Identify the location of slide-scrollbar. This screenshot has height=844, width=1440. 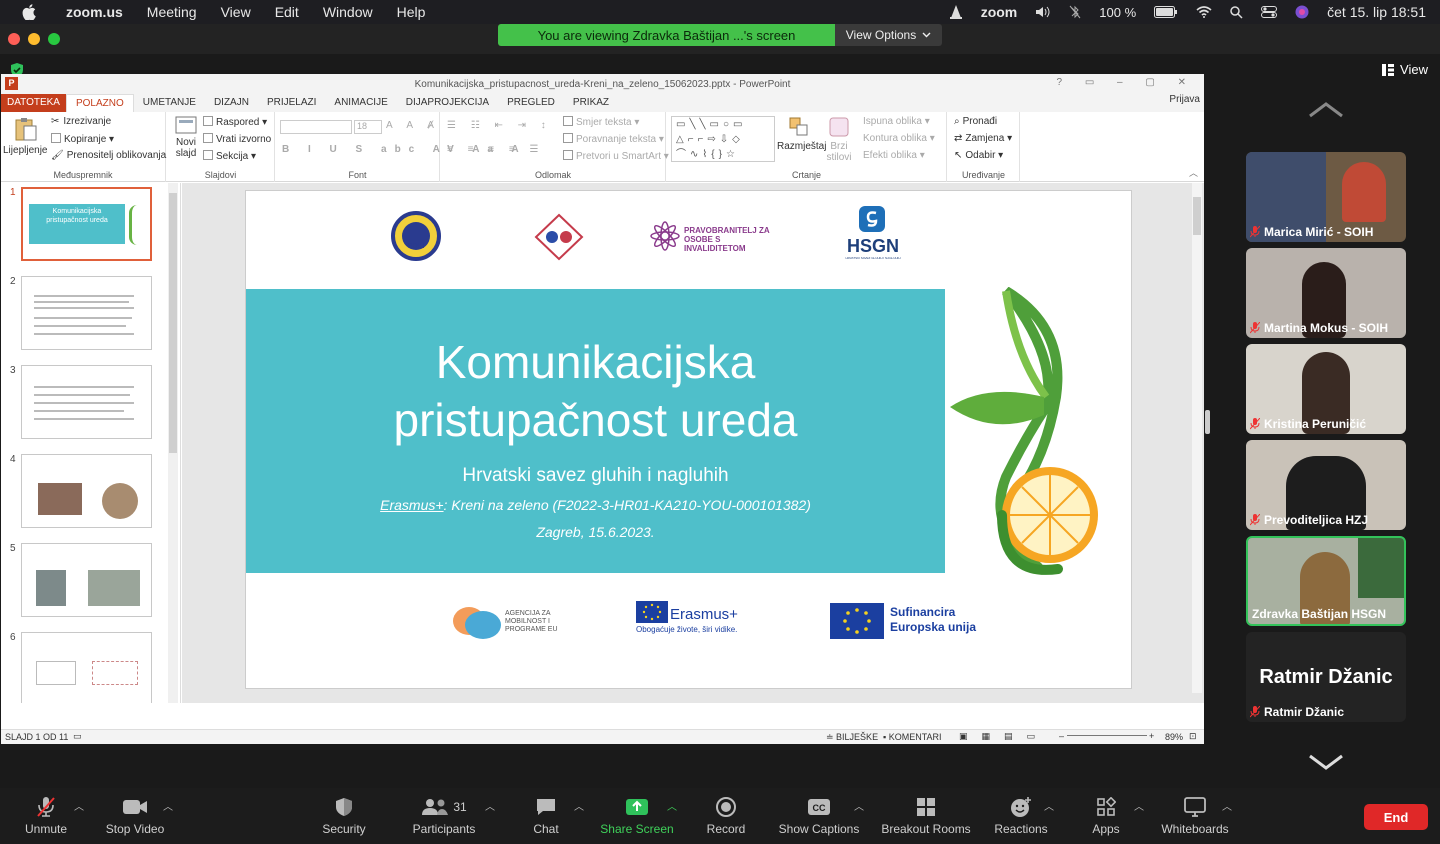
(1197, 438).